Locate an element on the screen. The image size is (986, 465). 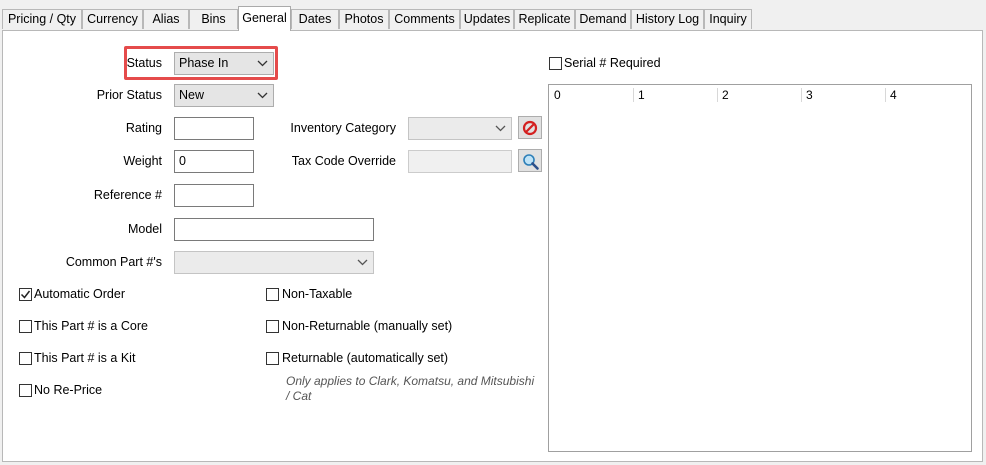
tab-label: Inquiry is located at coordinates (728, 19).